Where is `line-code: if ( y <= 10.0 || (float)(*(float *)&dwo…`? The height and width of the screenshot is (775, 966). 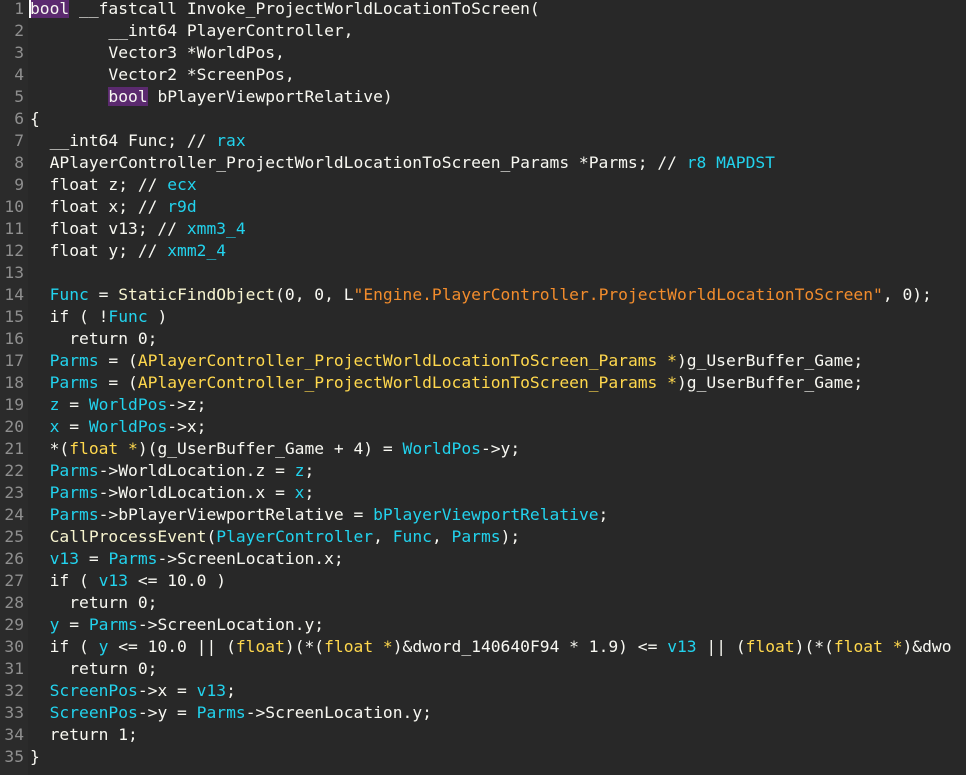 line-code: if ( y <= 10.0 || (float)(*(float *)&dwo… is located at coordinates (491, 647).